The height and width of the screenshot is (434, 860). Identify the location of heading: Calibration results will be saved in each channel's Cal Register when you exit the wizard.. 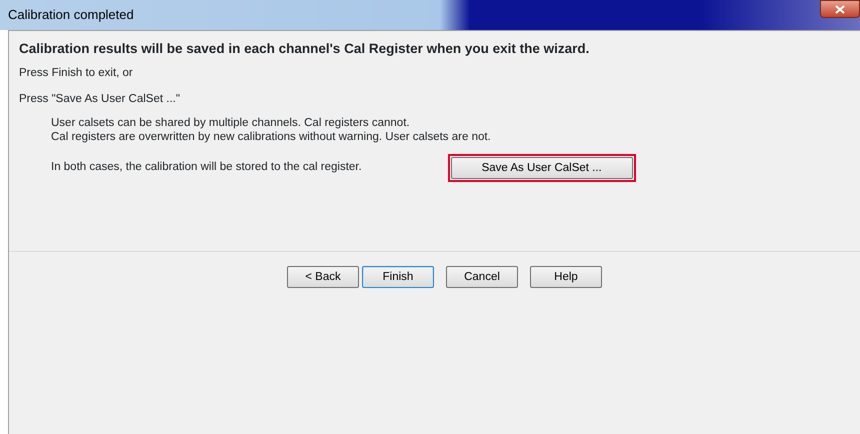
(304, 49).